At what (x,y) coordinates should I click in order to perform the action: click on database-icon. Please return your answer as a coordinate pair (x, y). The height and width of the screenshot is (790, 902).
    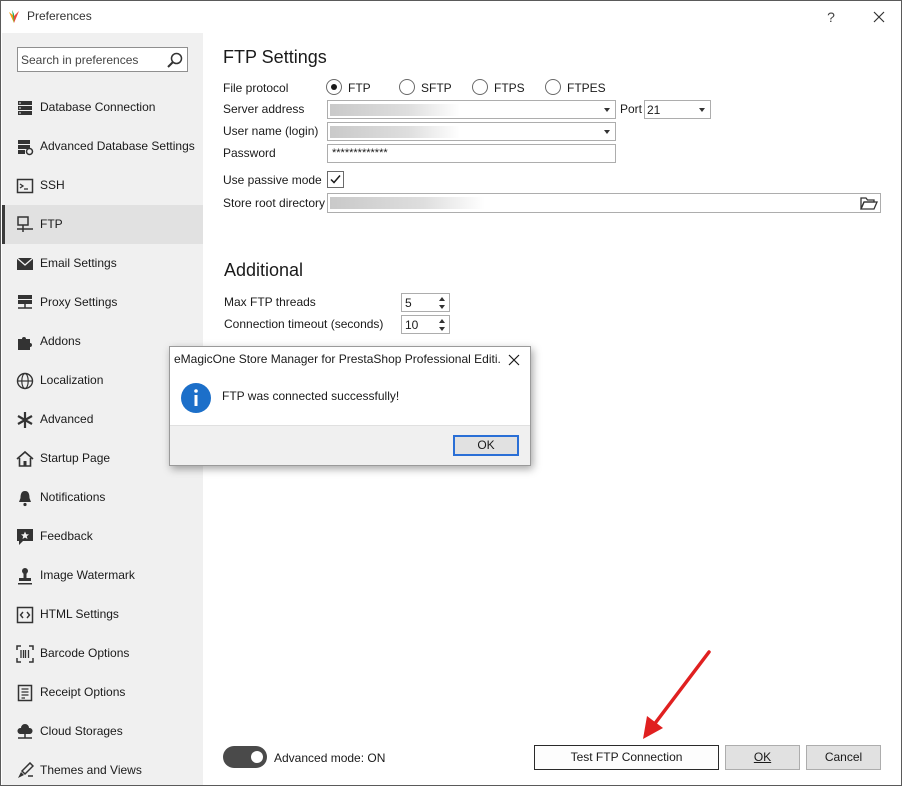
    Looking at the image, I should click on (25, 108).